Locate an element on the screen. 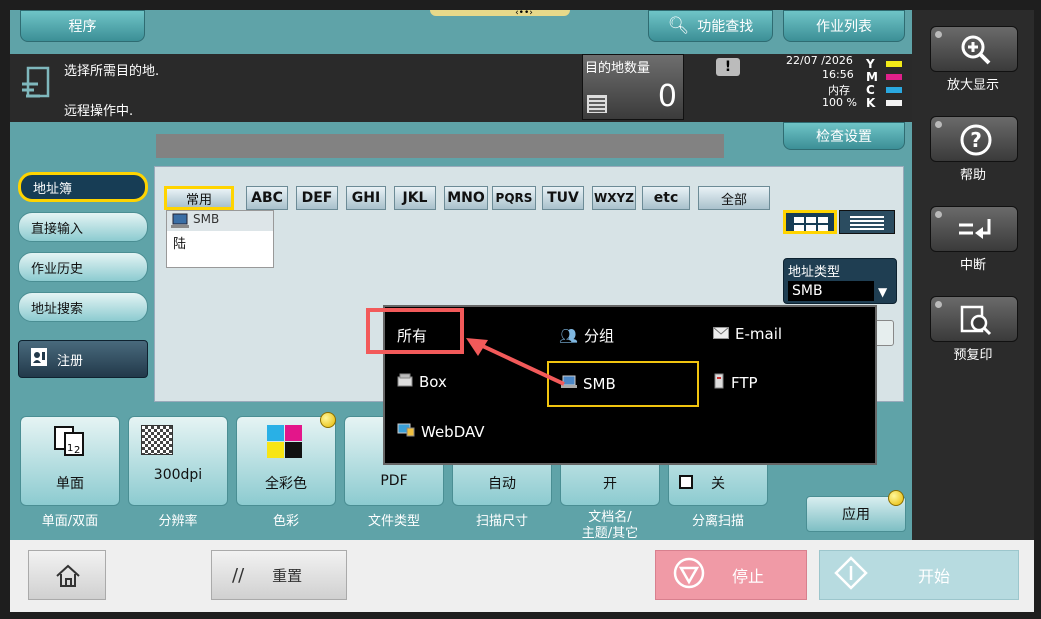 This screenshot has width=1041, height=619. color-mode-button: 全彩色 is located at coordinates (286, 461).